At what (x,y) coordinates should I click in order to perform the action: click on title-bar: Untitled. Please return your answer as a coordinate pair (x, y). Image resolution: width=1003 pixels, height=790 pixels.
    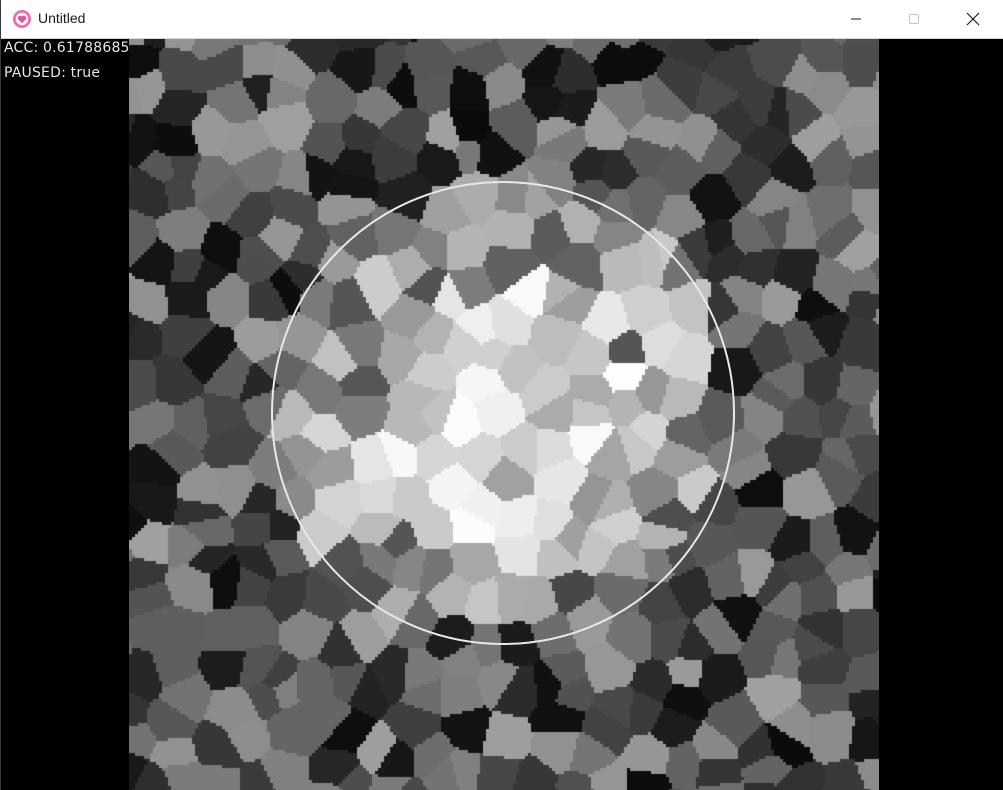
    Looking at the image, I should click on (502, 19).